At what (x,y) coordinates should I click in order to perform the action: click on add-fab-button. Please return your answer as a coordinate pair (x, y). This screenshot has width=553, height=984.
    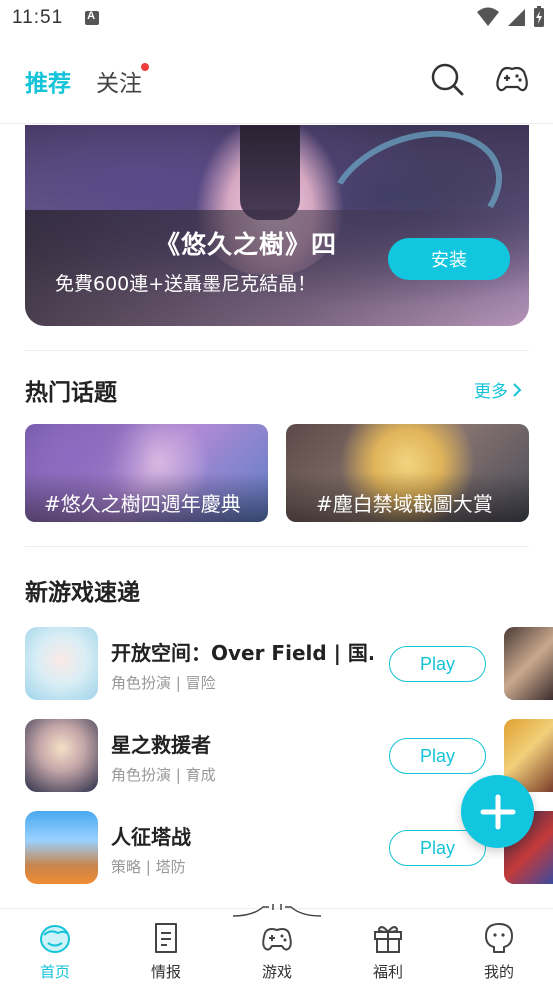
    Looking at the image, I should click on (497, 811).